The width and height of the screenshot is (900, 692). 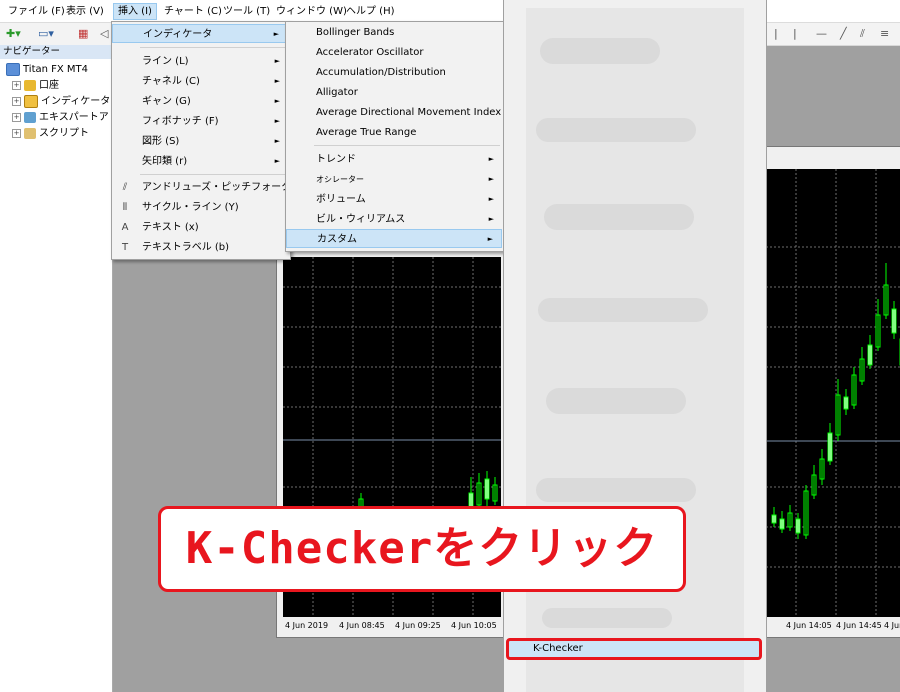 I want to click on nav-root: Titan FX MT4, so click(x=47, y=70).